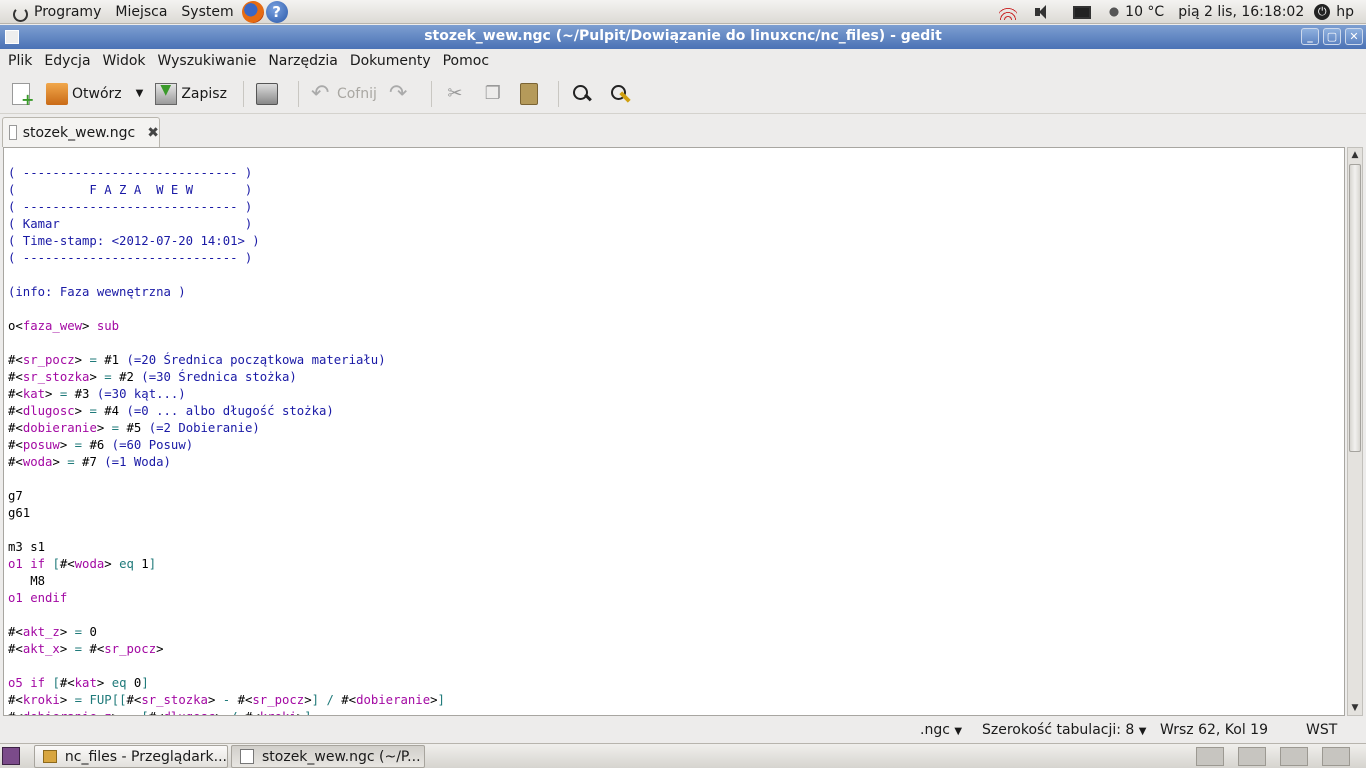 This screenshot has width=1366, height=768. Describe the element at coordinates (1042, 12) in the screenshot. I see `volume-icon` at that location.